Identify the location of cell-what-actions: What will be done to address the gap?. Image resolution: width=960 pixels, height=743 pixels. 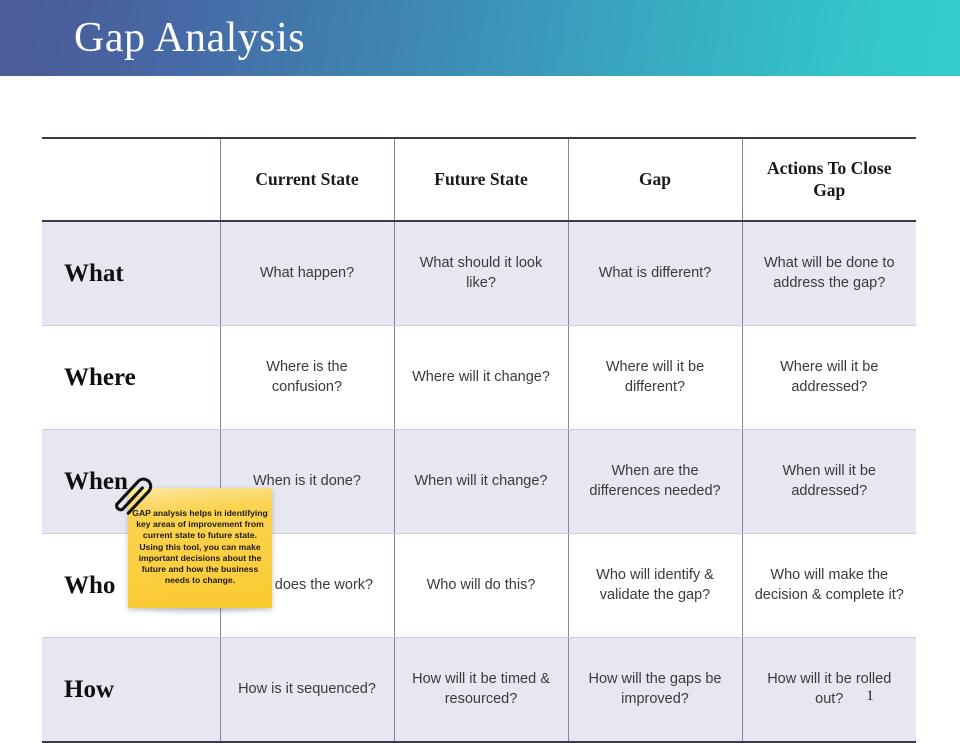
(828, 273).